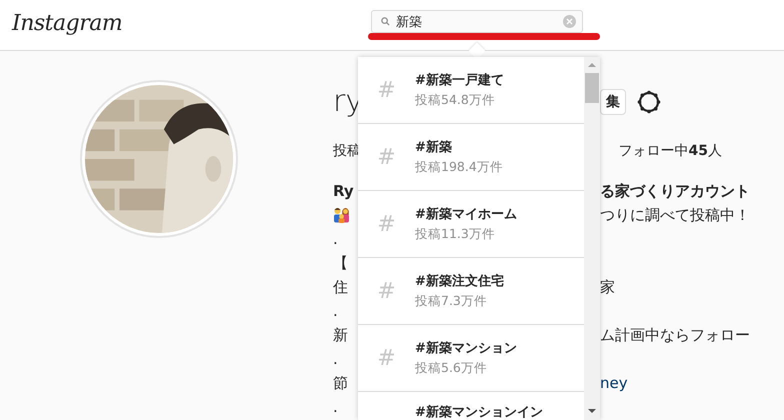 The image size is (784, 420). What do you see at coordinates (675, 335) in the screenshot?
I see `bio-text: ム計画中ならフォロー` at bounding box center [675, 335].